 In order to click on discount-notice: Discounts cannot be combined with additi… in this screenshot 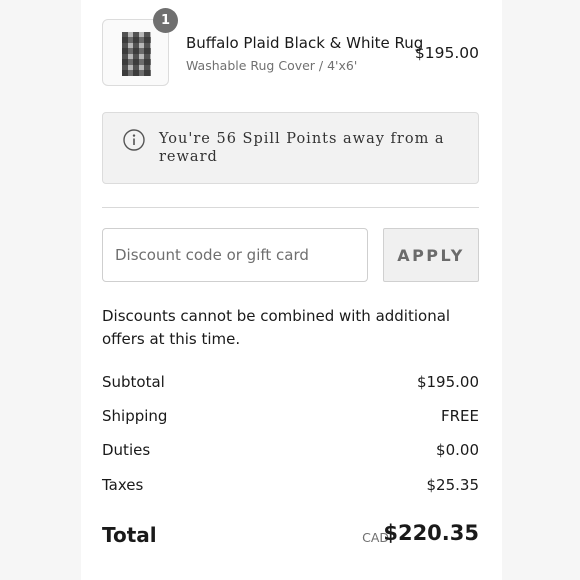, I will do `click(276, 327)`.